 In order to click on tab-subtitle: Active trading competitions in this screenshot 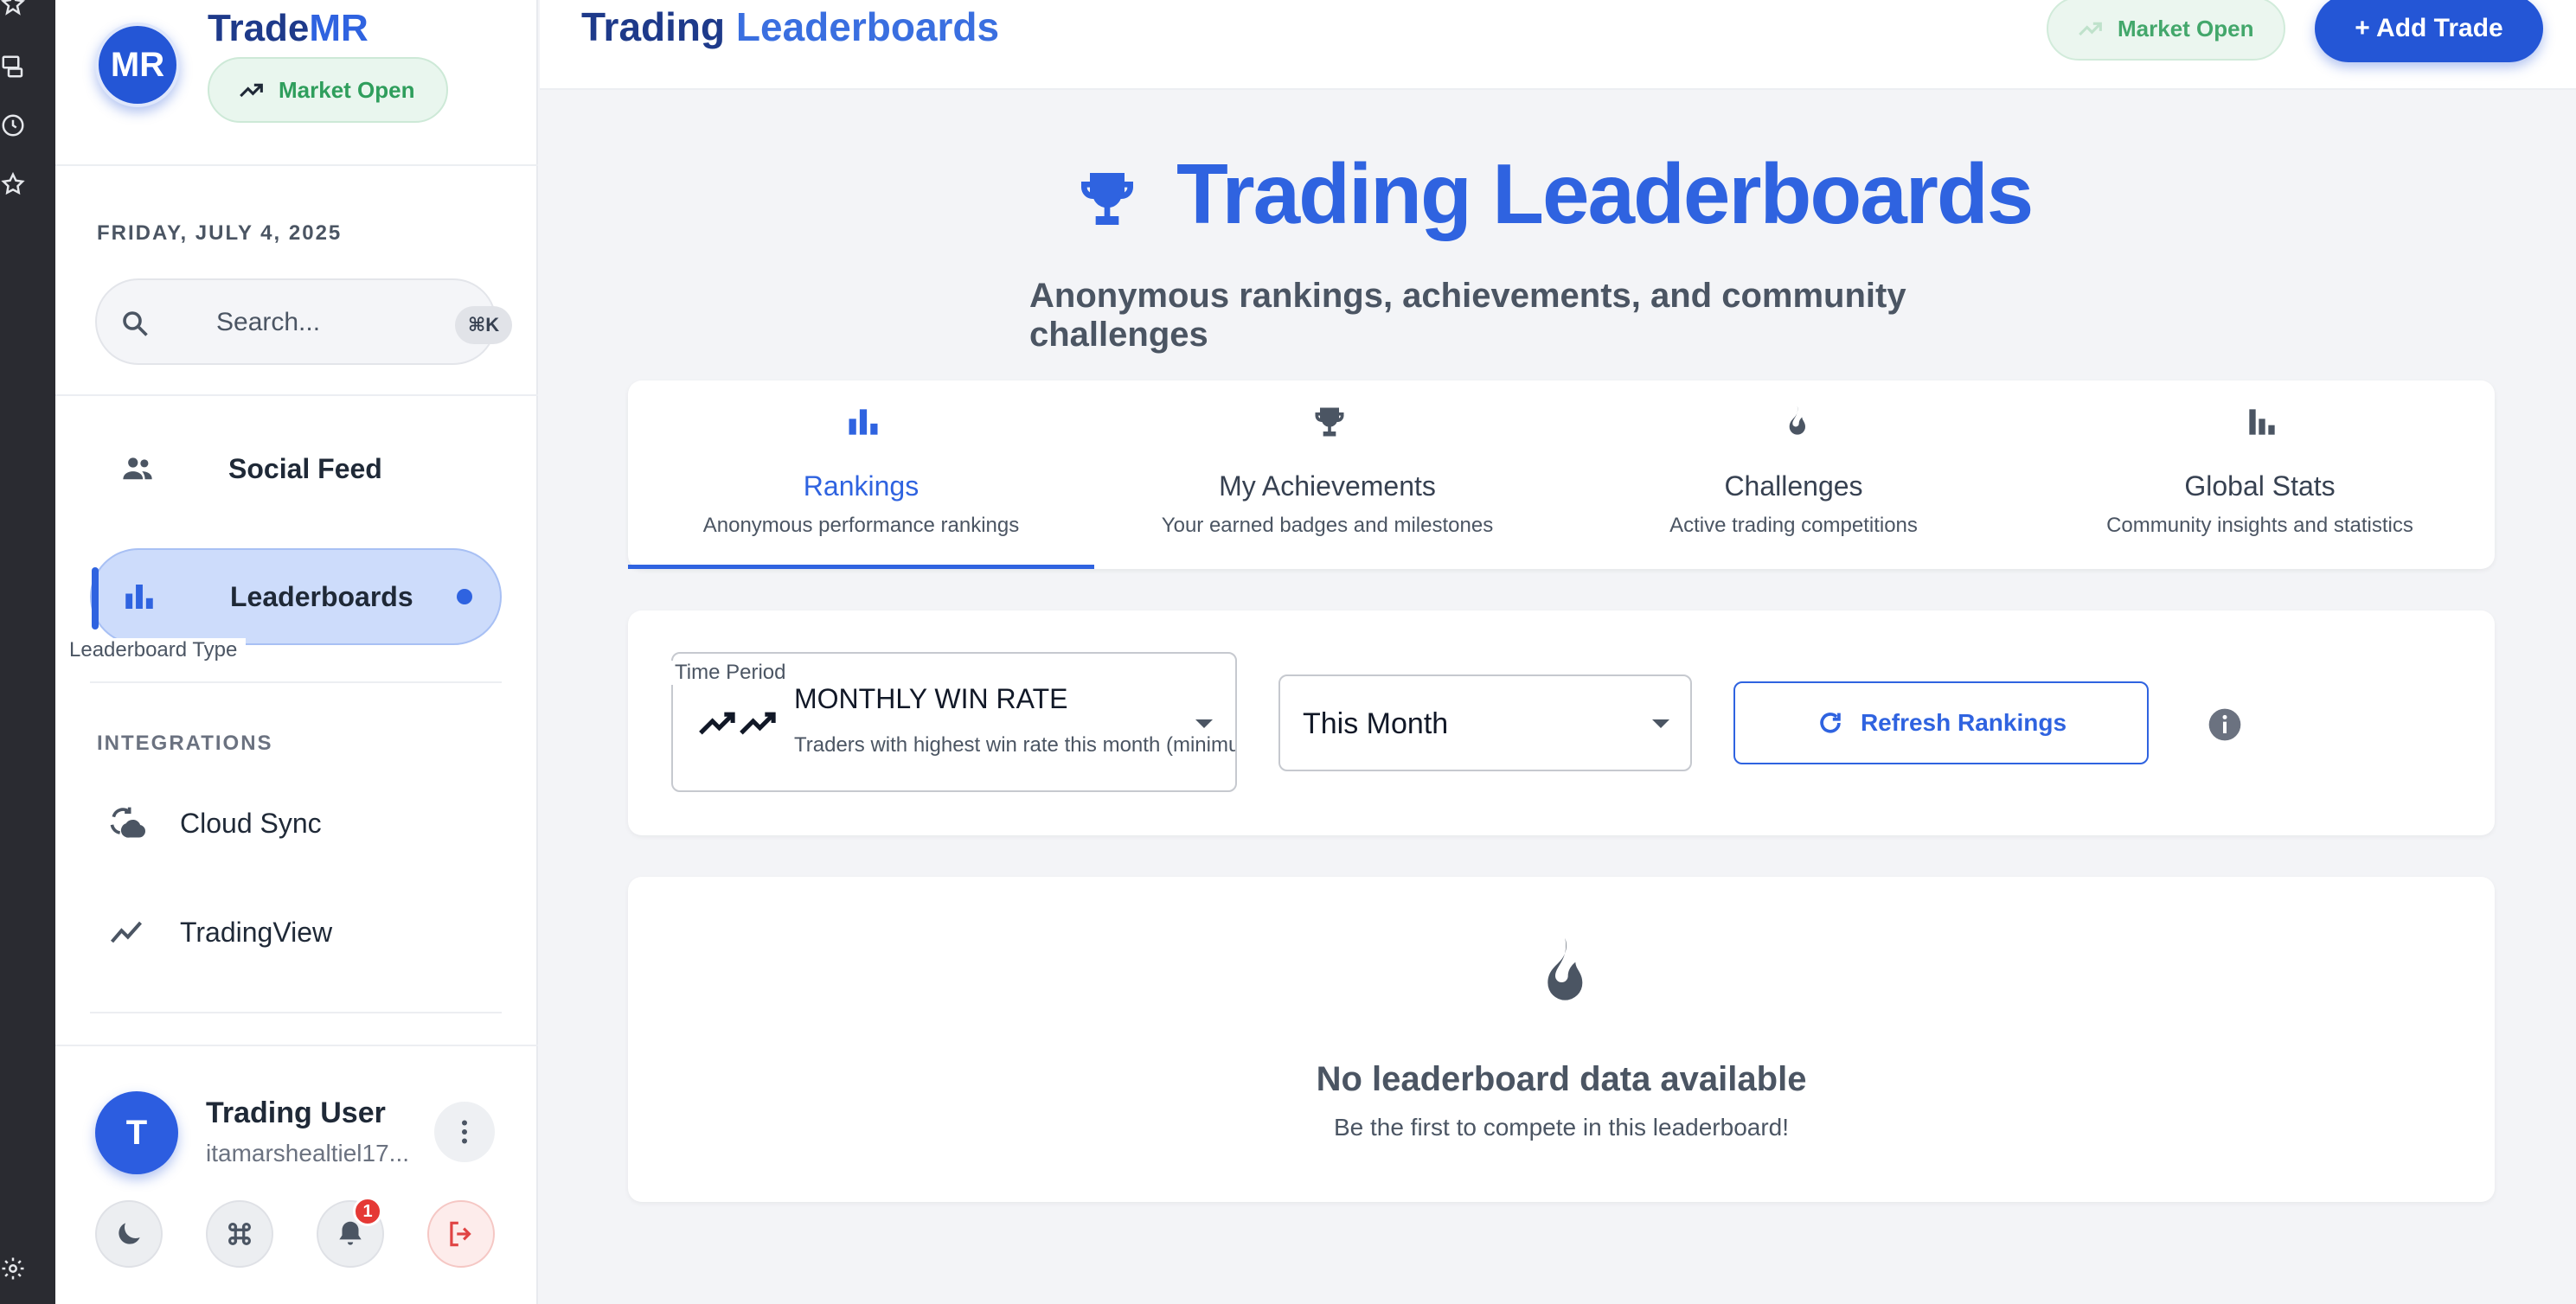, I will do `click(1794, 525)`.